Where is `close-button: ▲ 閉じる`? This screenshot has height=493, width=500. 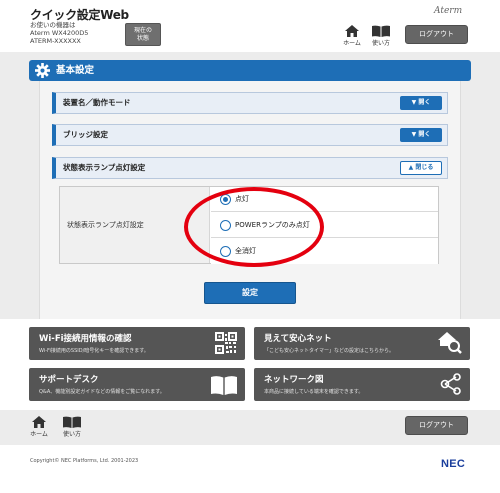
close-button: ▲ 閉じる is located at coordinates (421, 168).